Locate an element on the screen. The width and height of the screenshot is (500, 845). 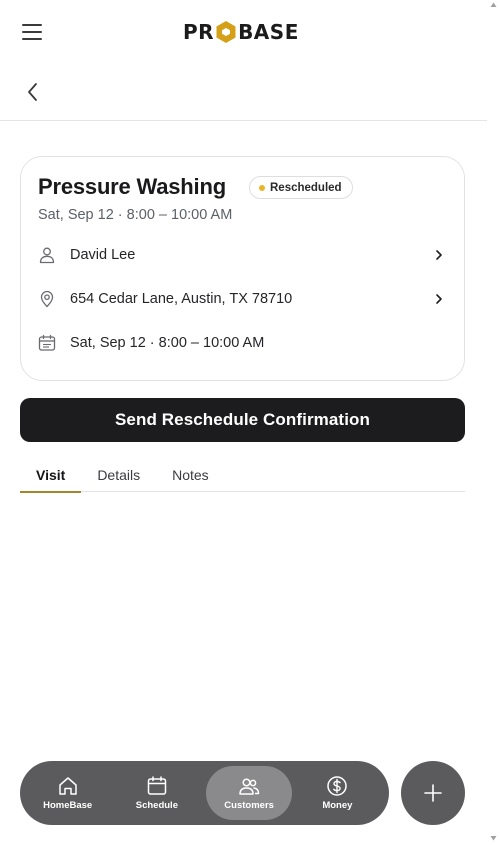
users-icon is located at coordinates (249, 786).